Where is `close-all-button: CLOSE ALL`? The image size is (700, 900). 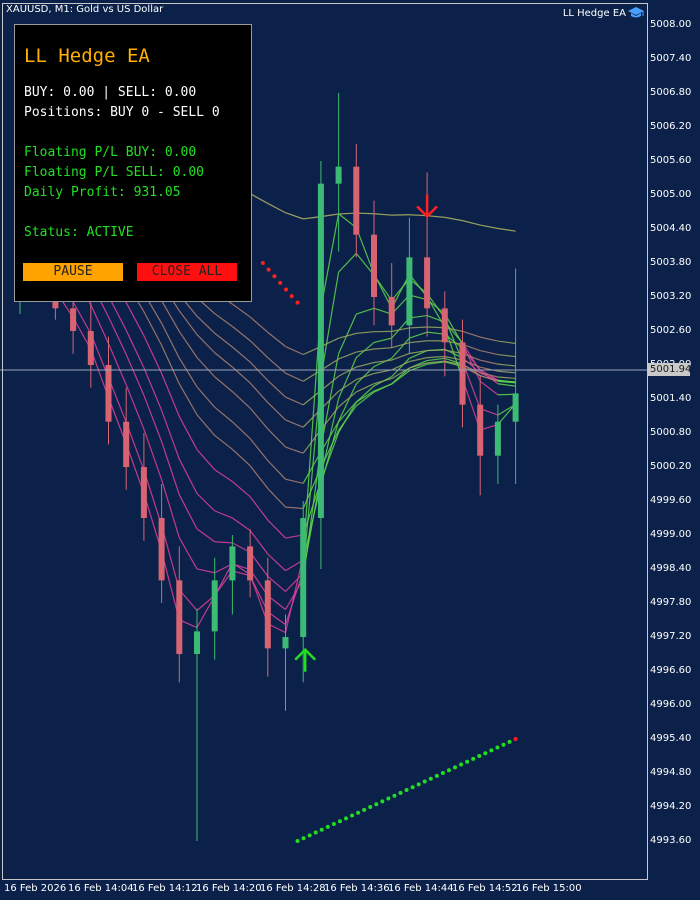 close-all-button: CLOSE ALL is located at coordinates (187, 272).